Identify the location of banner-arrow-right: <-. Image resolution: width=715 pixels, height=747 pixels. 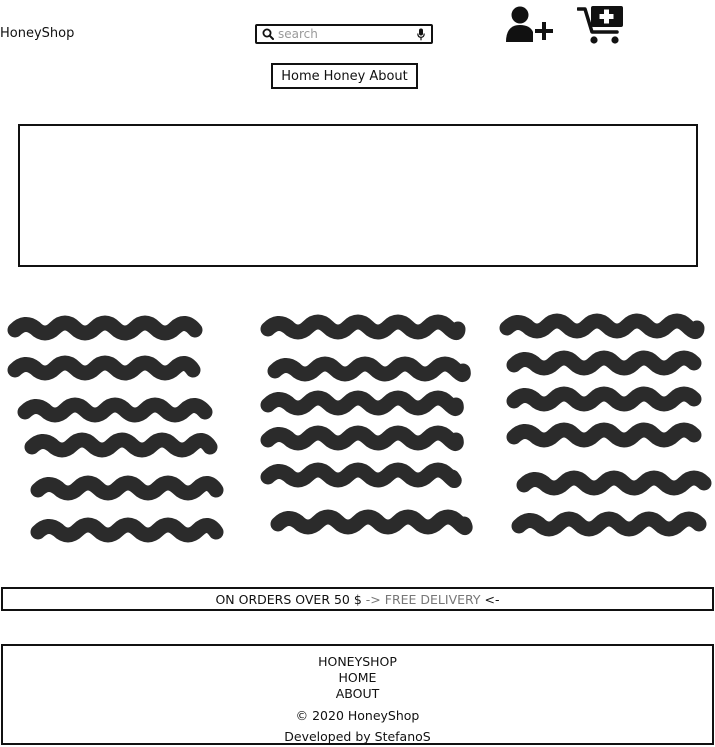
(490, 599).